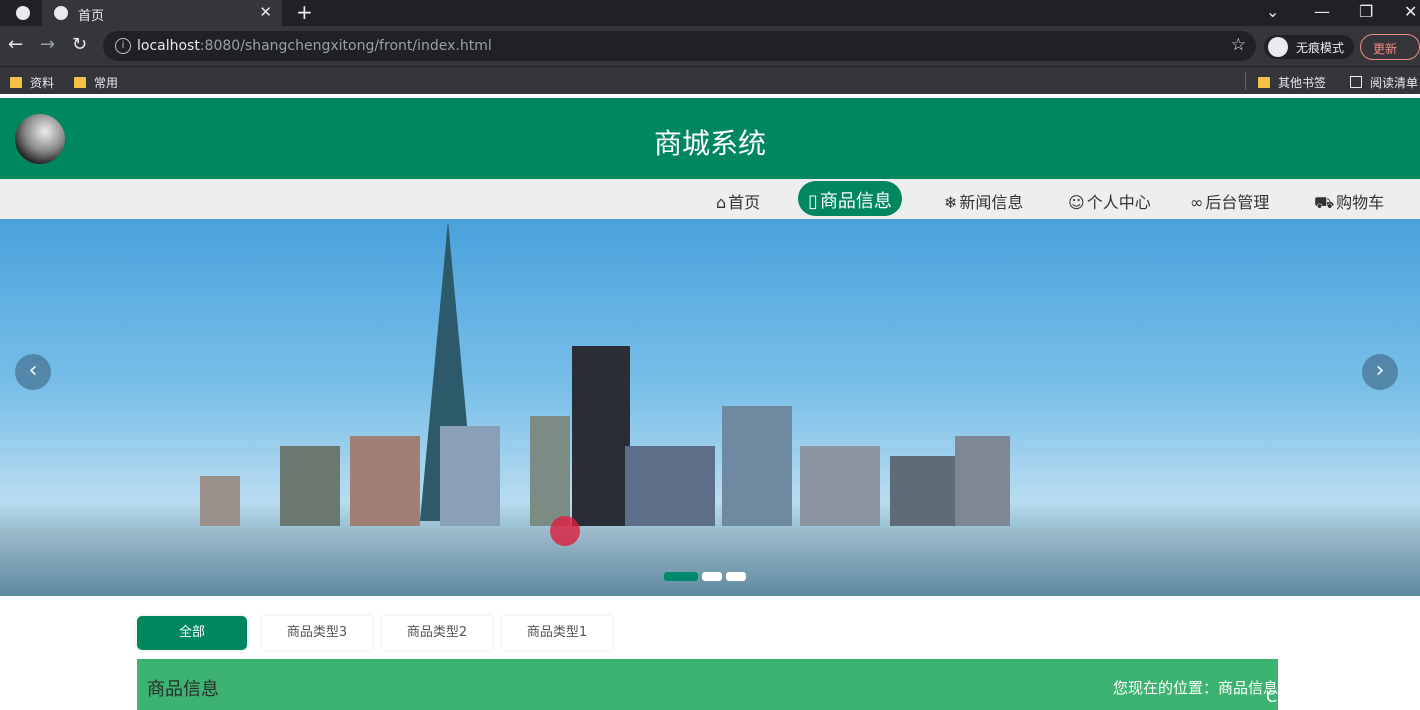  Describe the element at coordinates (1410, 11) in the screenshot. I see `close-window-button: ✕` at that location.